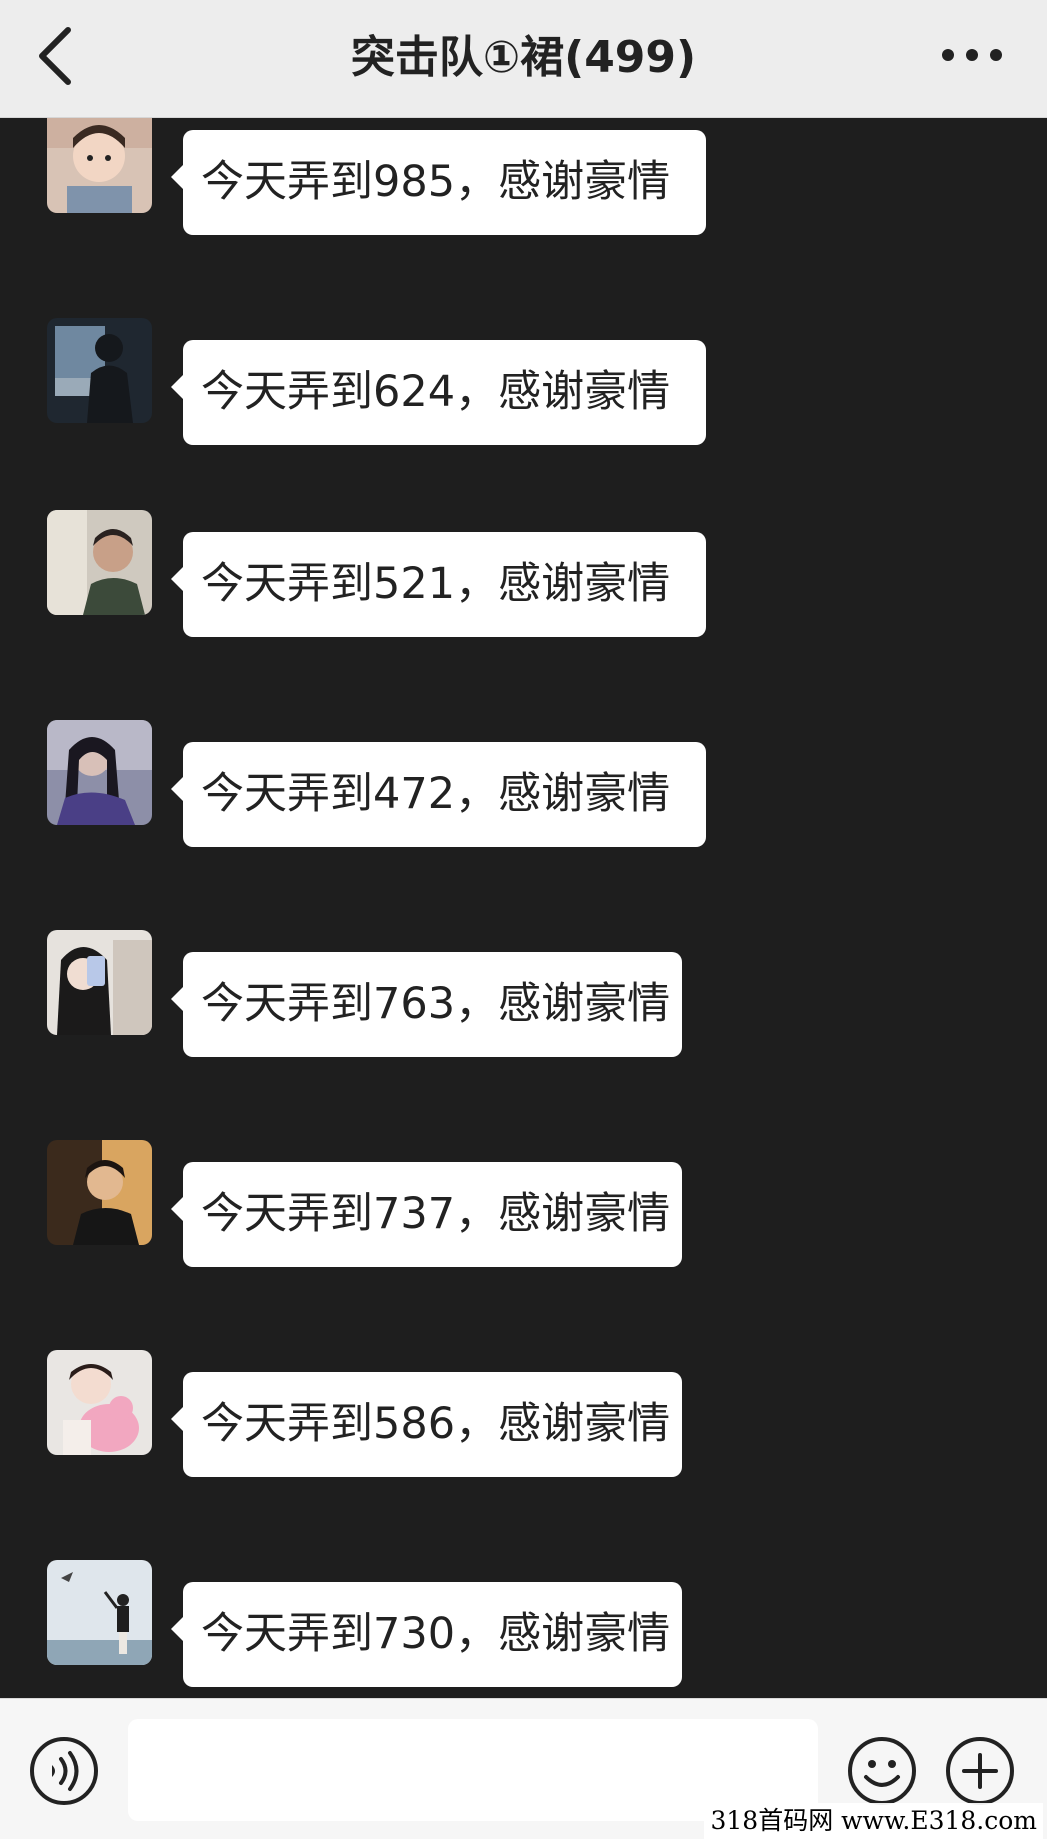  Describe the element at coordinates (438, 392) in the screenshot. I see `message-bubble: 今天弄到624，感谢豪情` at that location.